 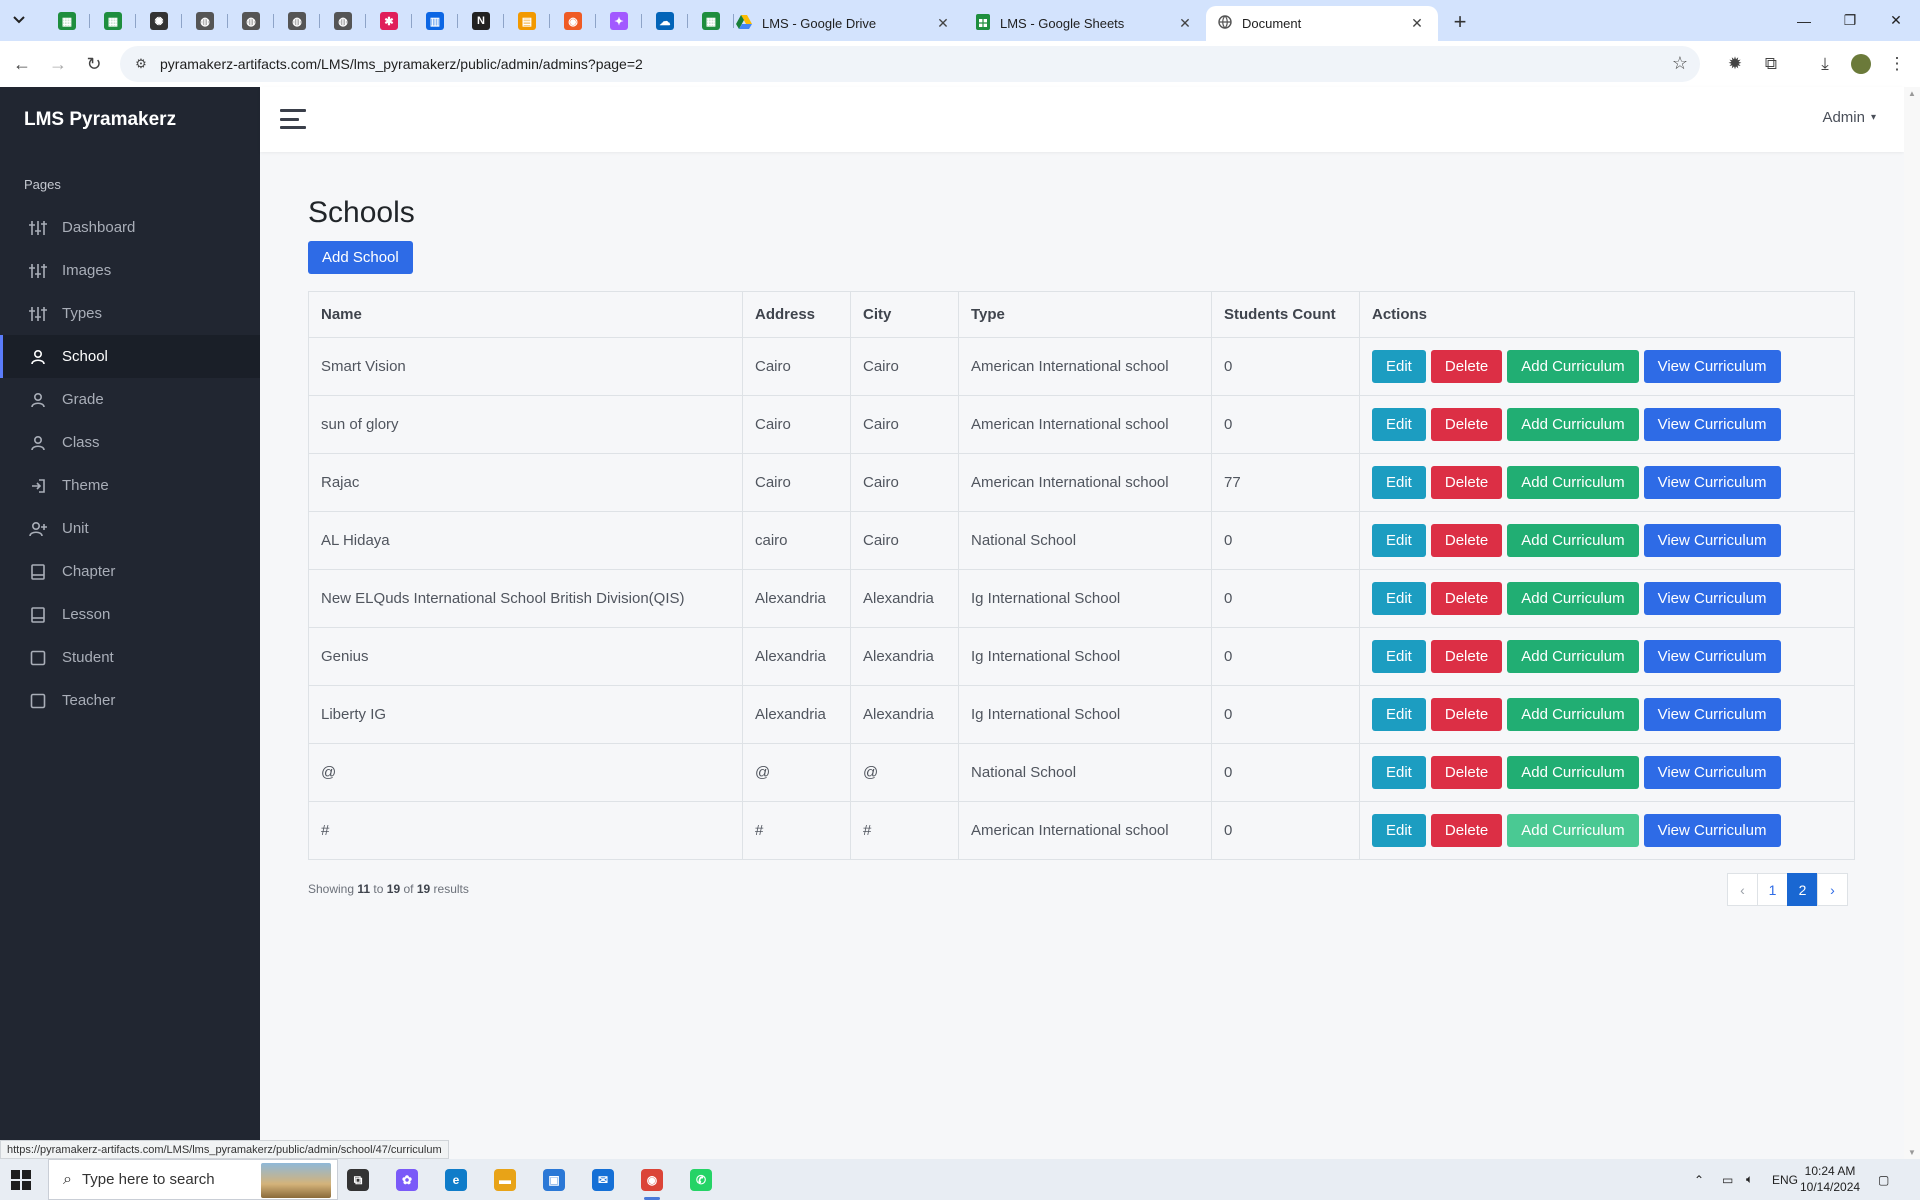 I want to click on pinned-tab: ✺, so click(x=159, y=21).